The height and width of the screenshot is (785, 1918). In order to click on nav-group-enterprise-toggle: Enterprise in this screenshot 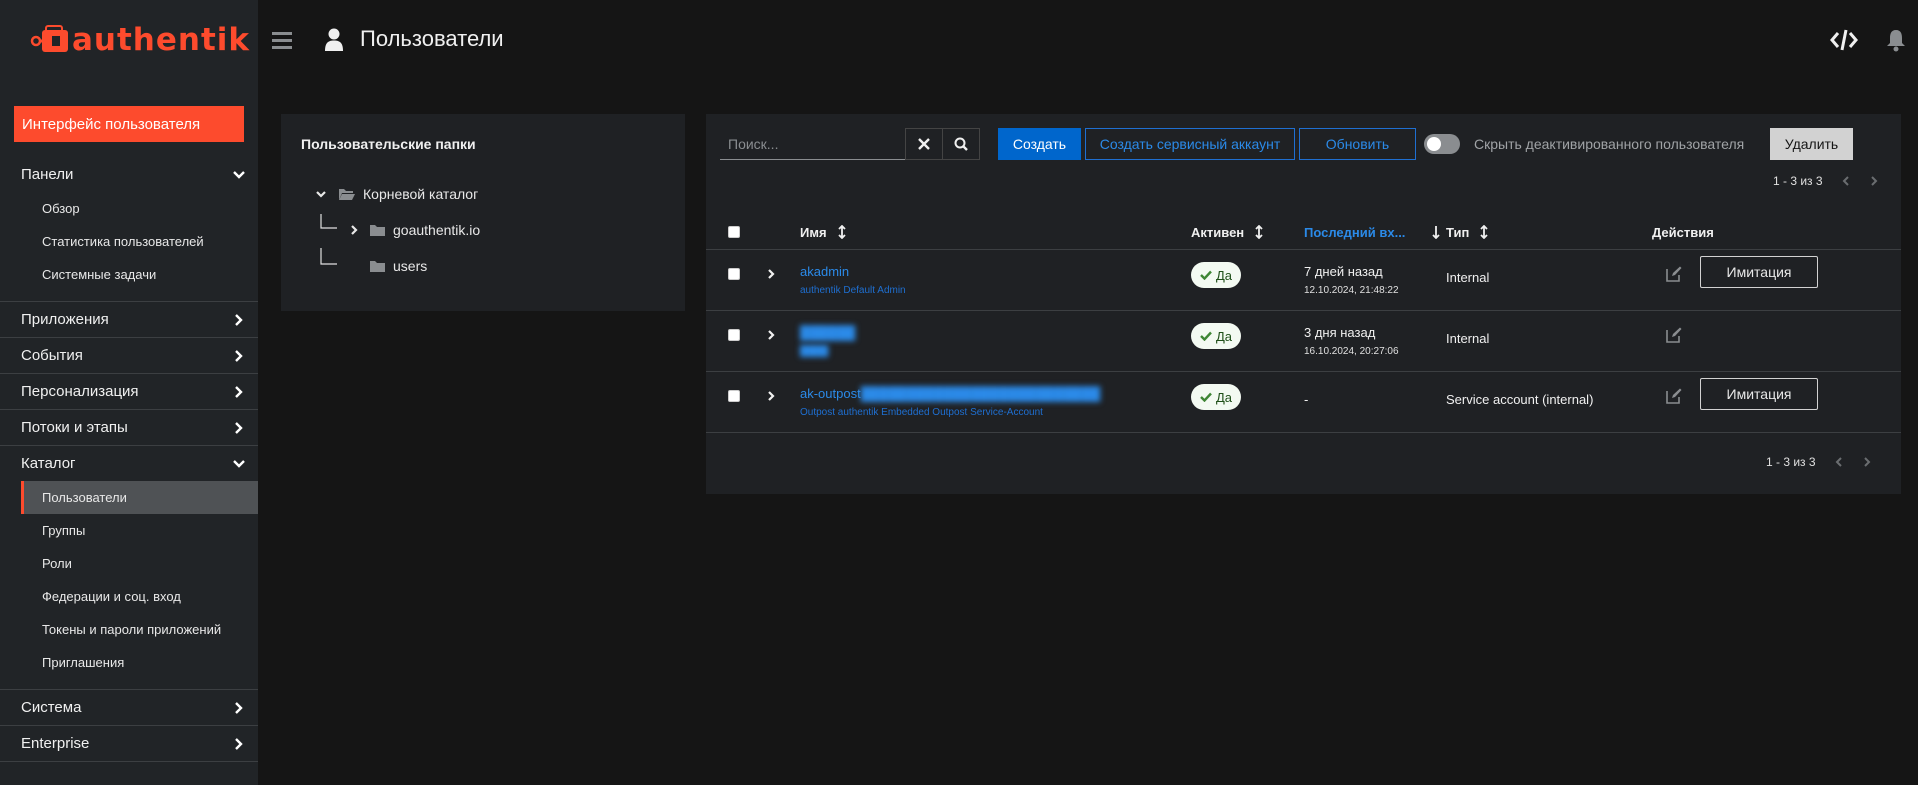, I will do `click(129, 743)`.